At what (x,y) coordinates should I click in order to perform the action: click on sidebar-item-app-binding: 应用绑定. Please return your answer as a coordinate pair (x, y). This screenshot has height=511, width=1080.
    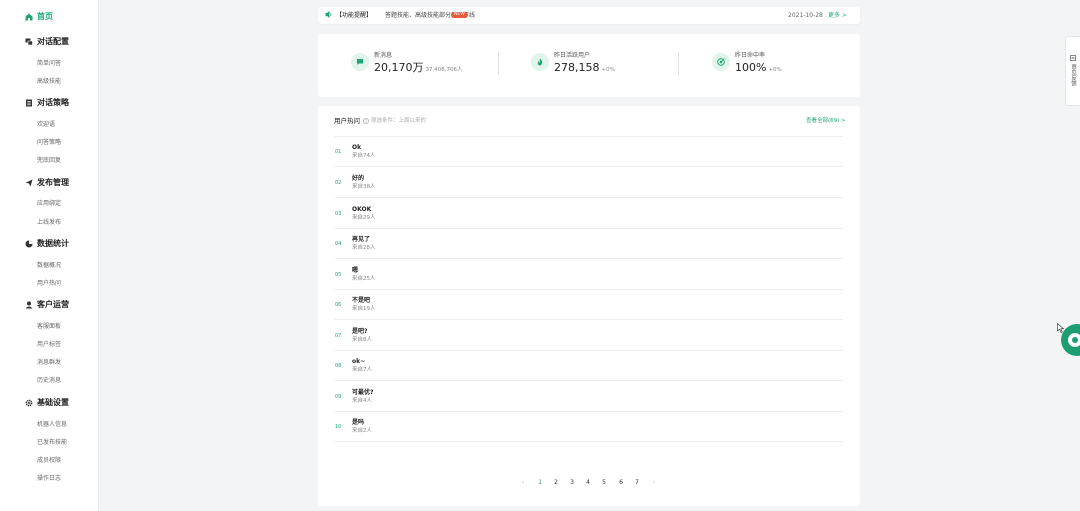
    Looking at the image, I should click on (49, 204).